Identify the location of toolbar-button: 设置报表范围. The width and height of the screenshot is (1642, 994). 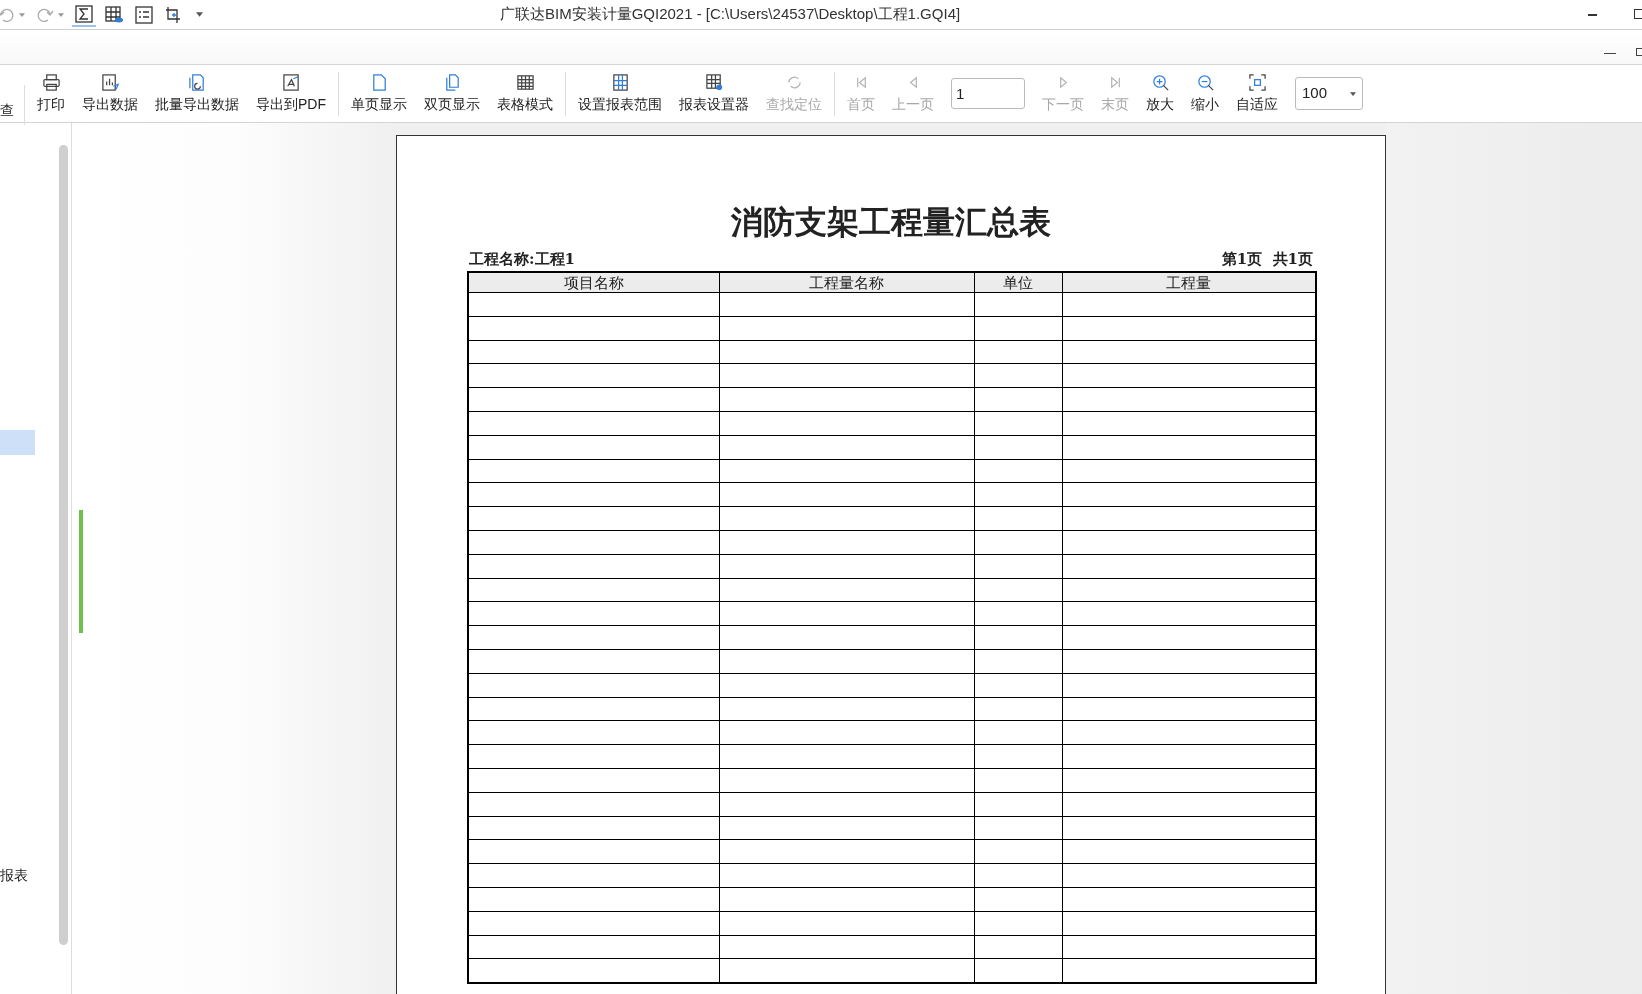
(620, 93).